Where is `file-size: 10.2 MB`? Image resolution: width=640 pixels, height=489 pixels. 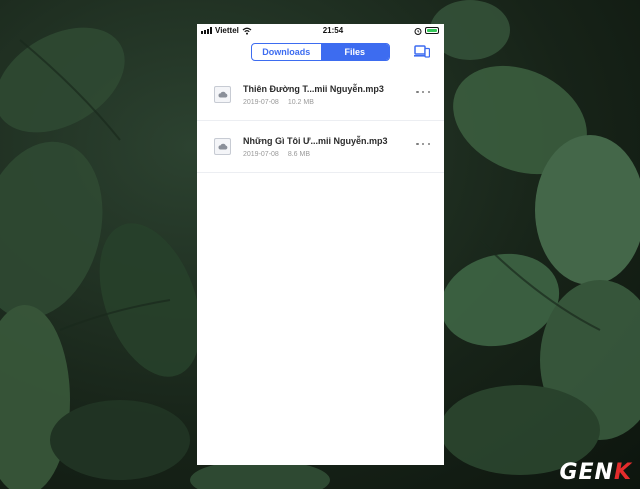 file-size: 10.2 MB is located at coordinates (300, 102).